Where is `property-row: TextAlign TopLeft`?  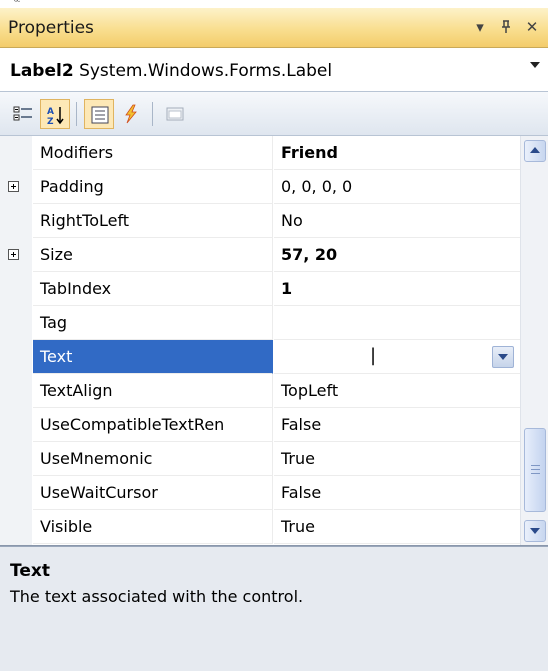 property-row: TextAlign TopLeft is located at coordinates (260, 391).